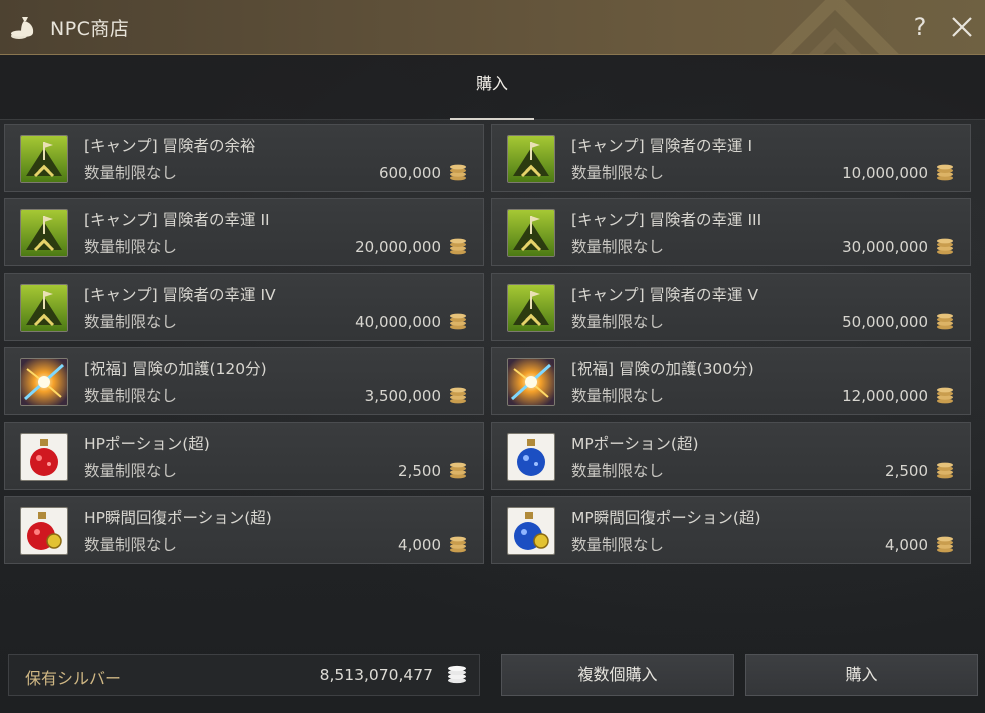  I want to click on item-price: 12,000,000, so click(885, 396).